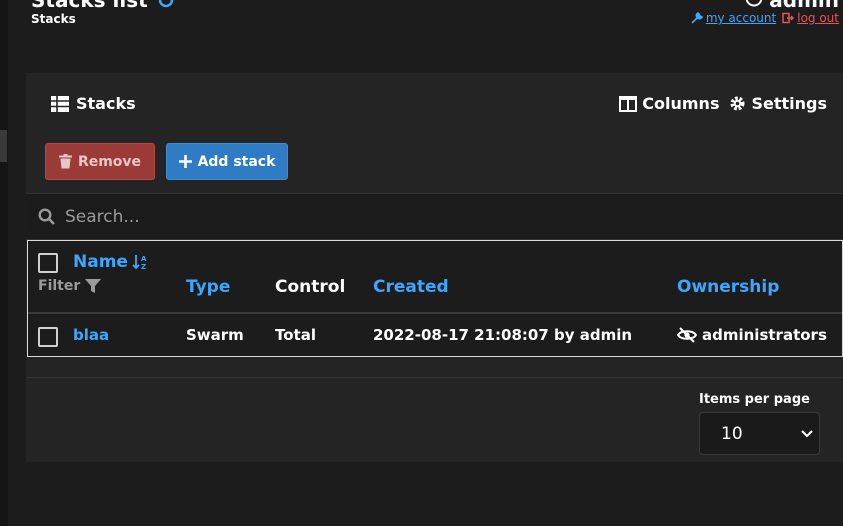  Describe the element at coordinates (741, 18) in the screenshot. I see `my-account-label: my account` at that location.